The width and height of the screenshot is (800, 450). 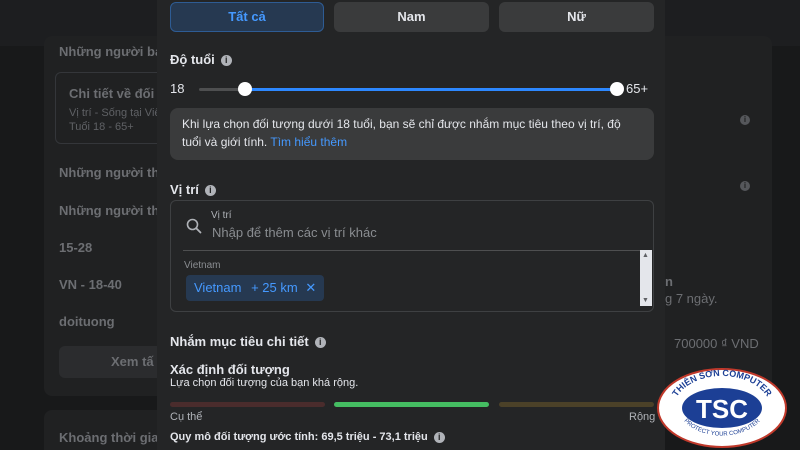 I want to click on audience-meter-middle, so click(x=411, y=404).